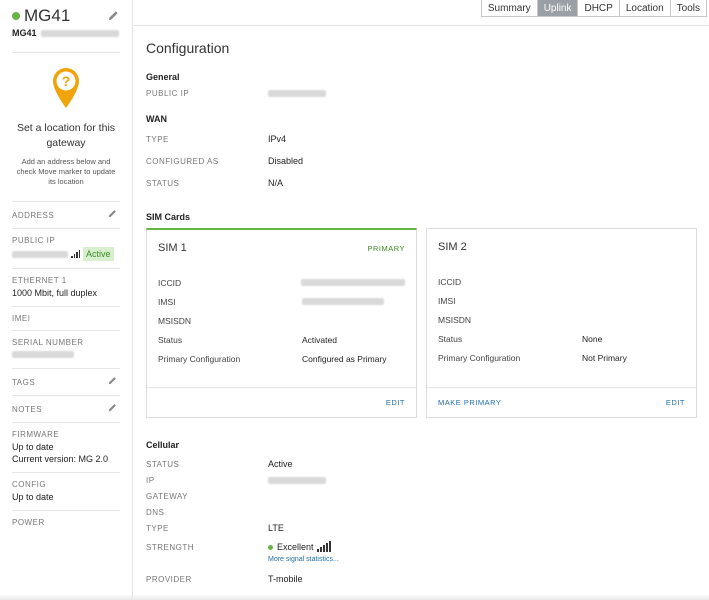  What do you see at coordinates (170, 282) in the screenshot?
I see `sim1-iccid-label: ICCID` at bounding box center [170, 282].